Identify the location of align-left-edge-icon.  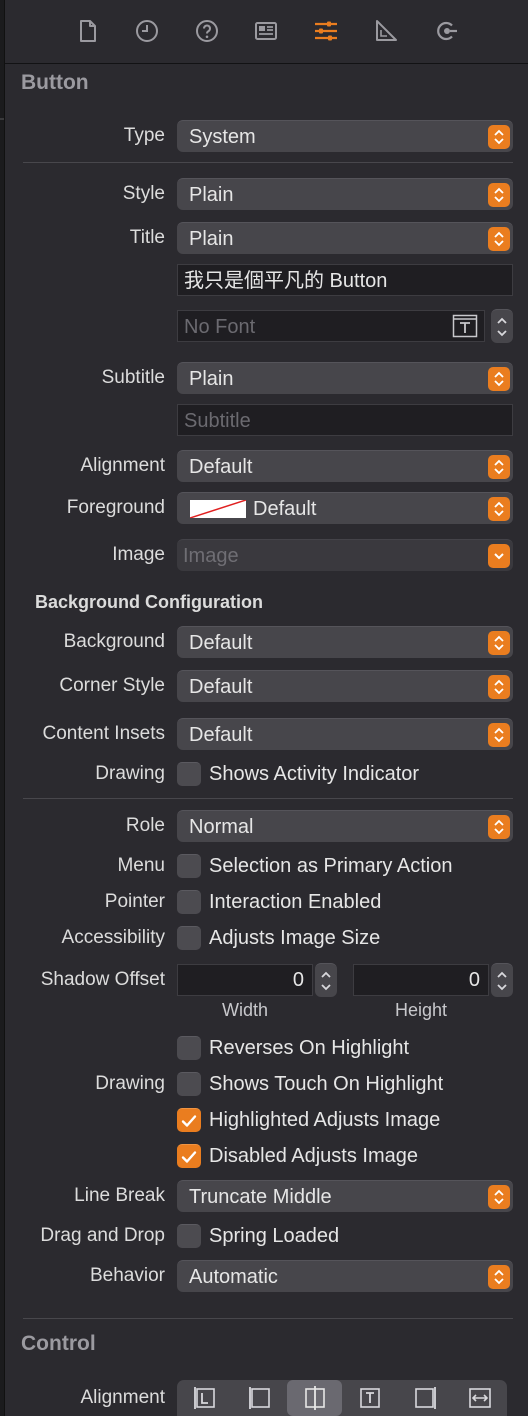
(259, 1398).